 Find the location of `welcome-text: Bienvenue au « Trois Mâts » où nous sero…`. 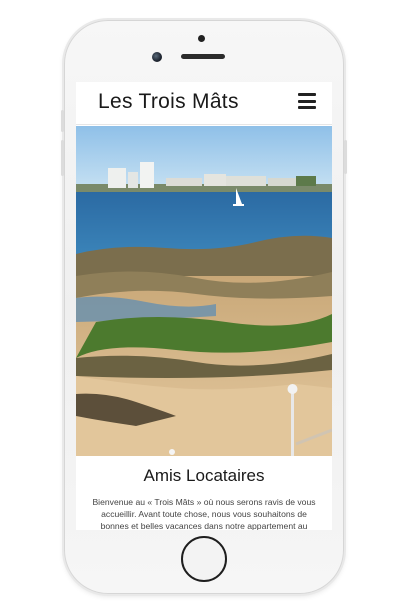

welcome-text: Bienvenue au « Trois Mâts » où nous sero… is located at coordinates (204, 513).